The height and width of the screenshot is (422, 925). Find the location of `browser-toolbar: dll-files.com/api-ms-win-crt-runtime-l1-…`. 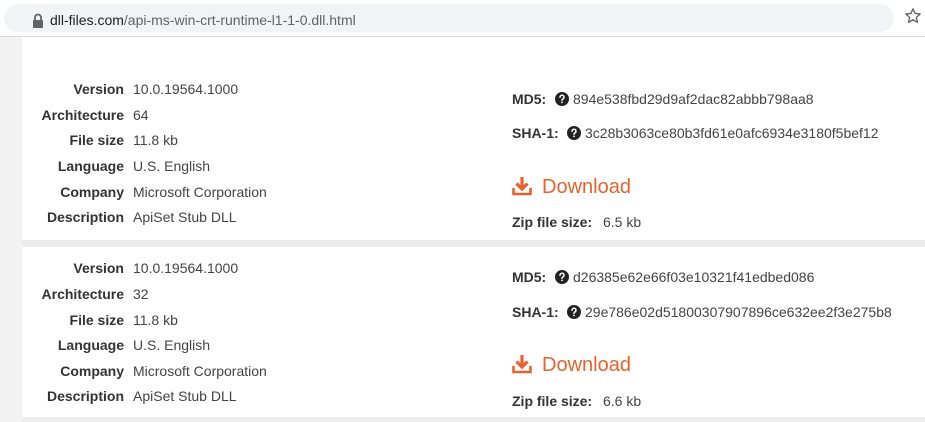

browser-toolbar: dll-files.com/api-ms-win-crt-runtime-l1-… is located at coordinates (462, 18).